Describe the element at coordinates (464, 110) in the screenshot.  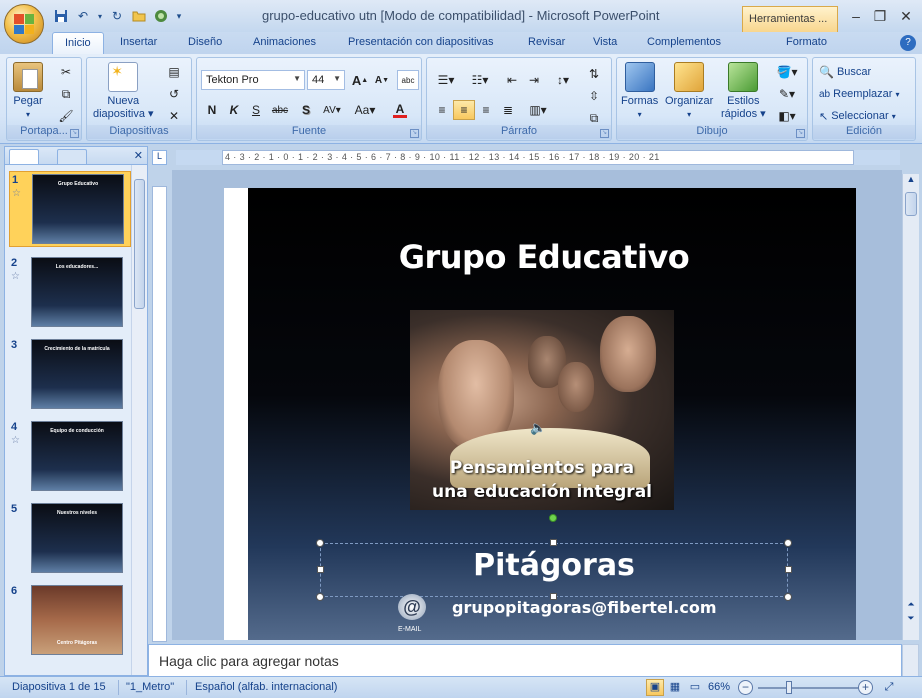
I see `align-center-button: ≡` at that location.